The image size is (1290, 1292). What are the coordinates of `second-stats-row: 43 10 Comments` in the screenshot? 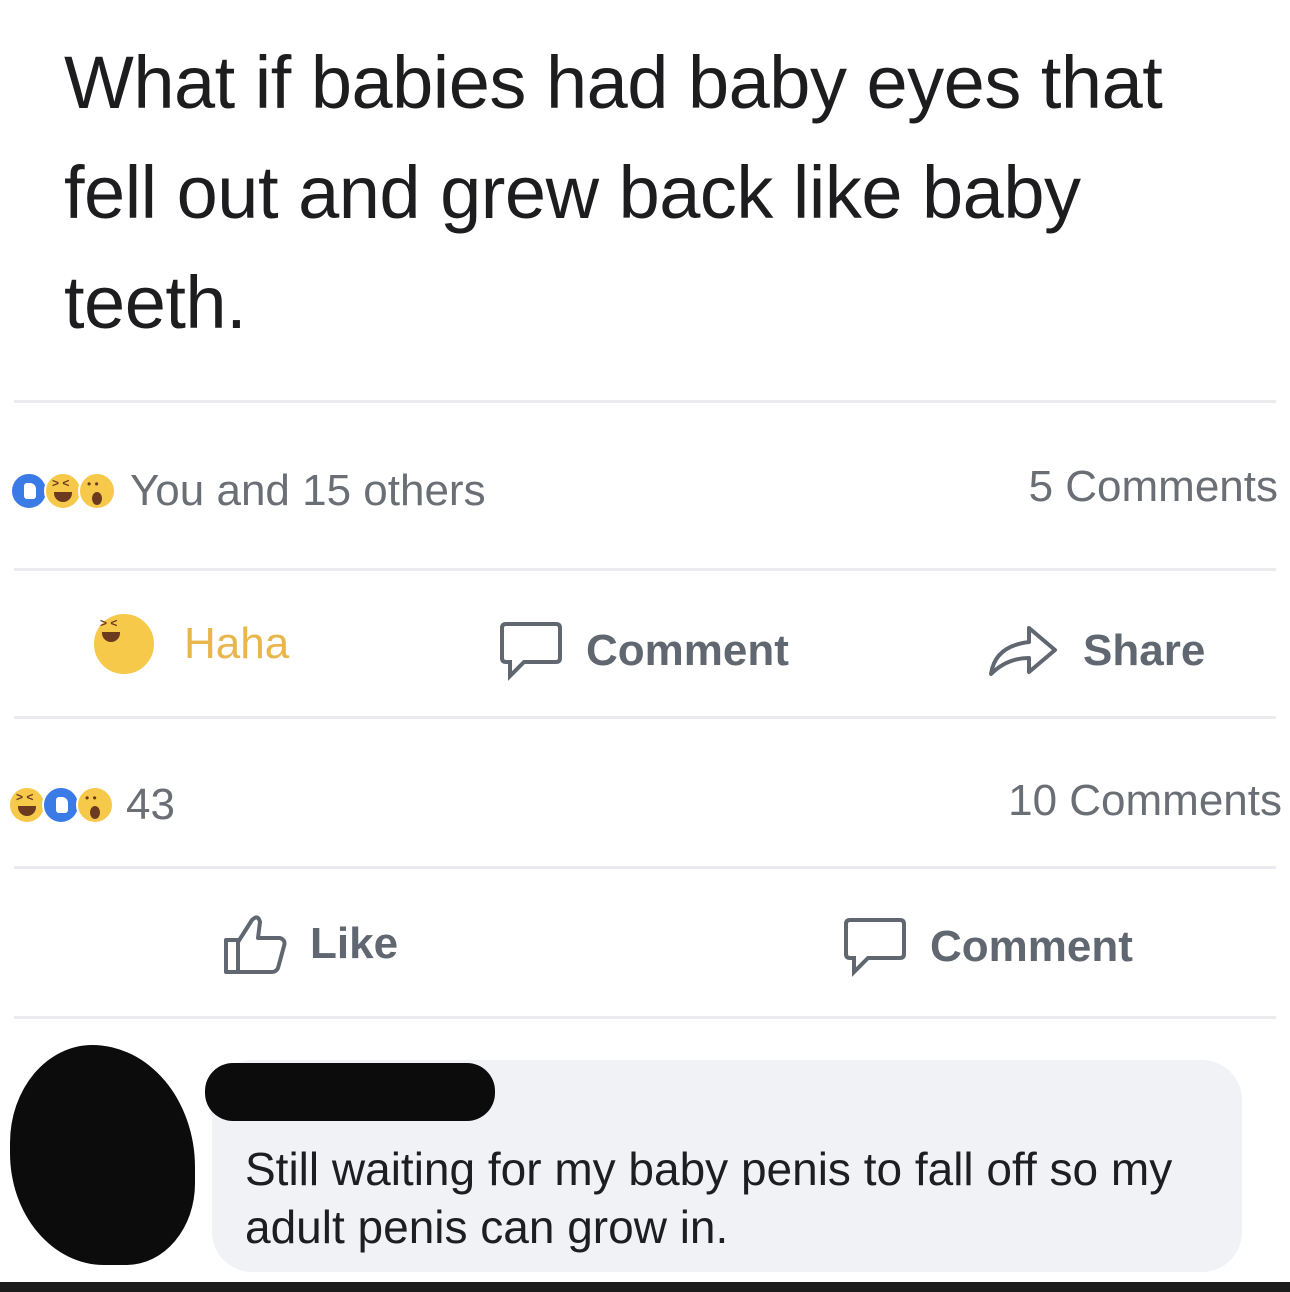 It's located at (645, 802).